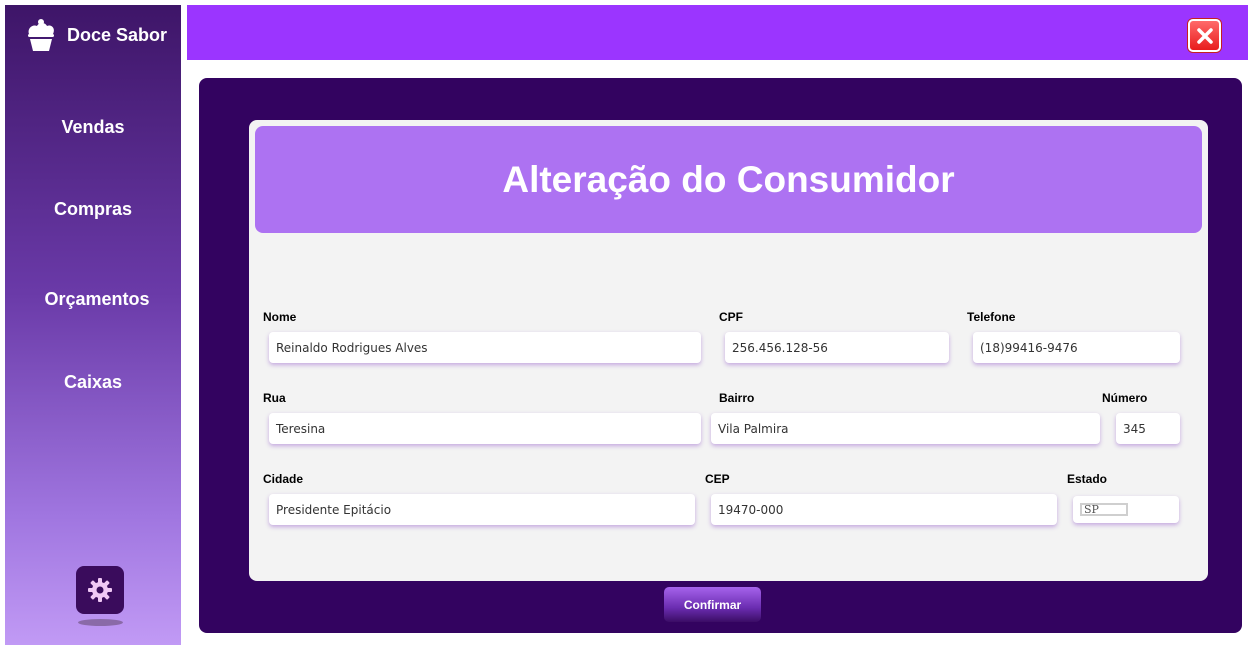 The image size is (1250, 650). What do you see at coordinates (283, 479) in the screenshot?
I see `cidade-label: Cidade` at bounding box center [283, 479].